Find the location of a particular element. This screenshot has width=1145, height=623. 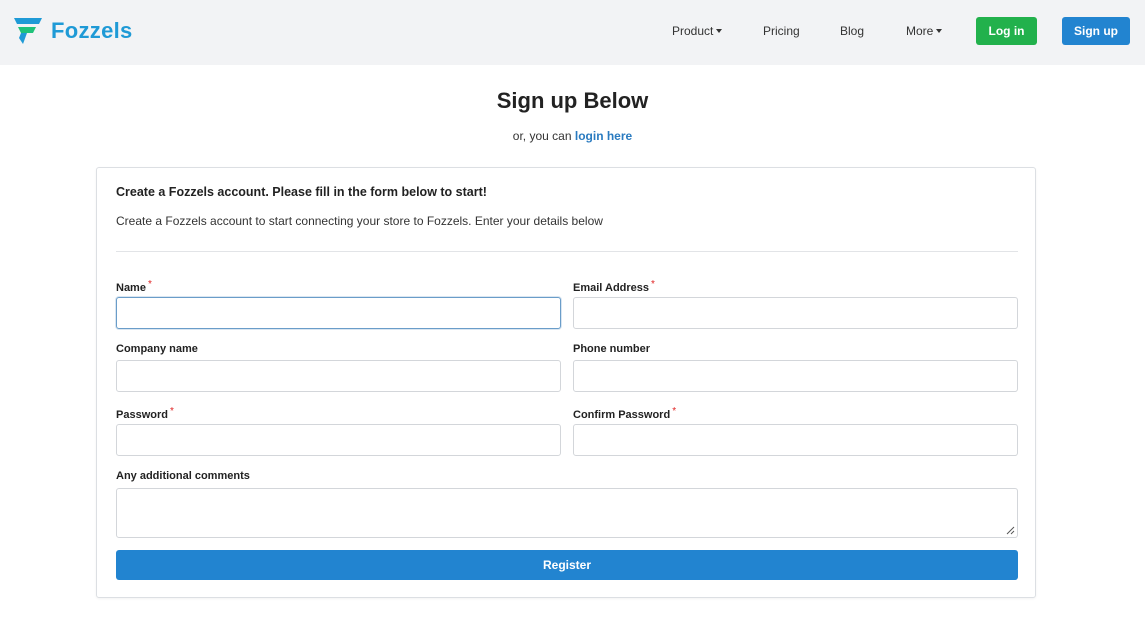

register-button: Register is located at coordinates (567, 565).